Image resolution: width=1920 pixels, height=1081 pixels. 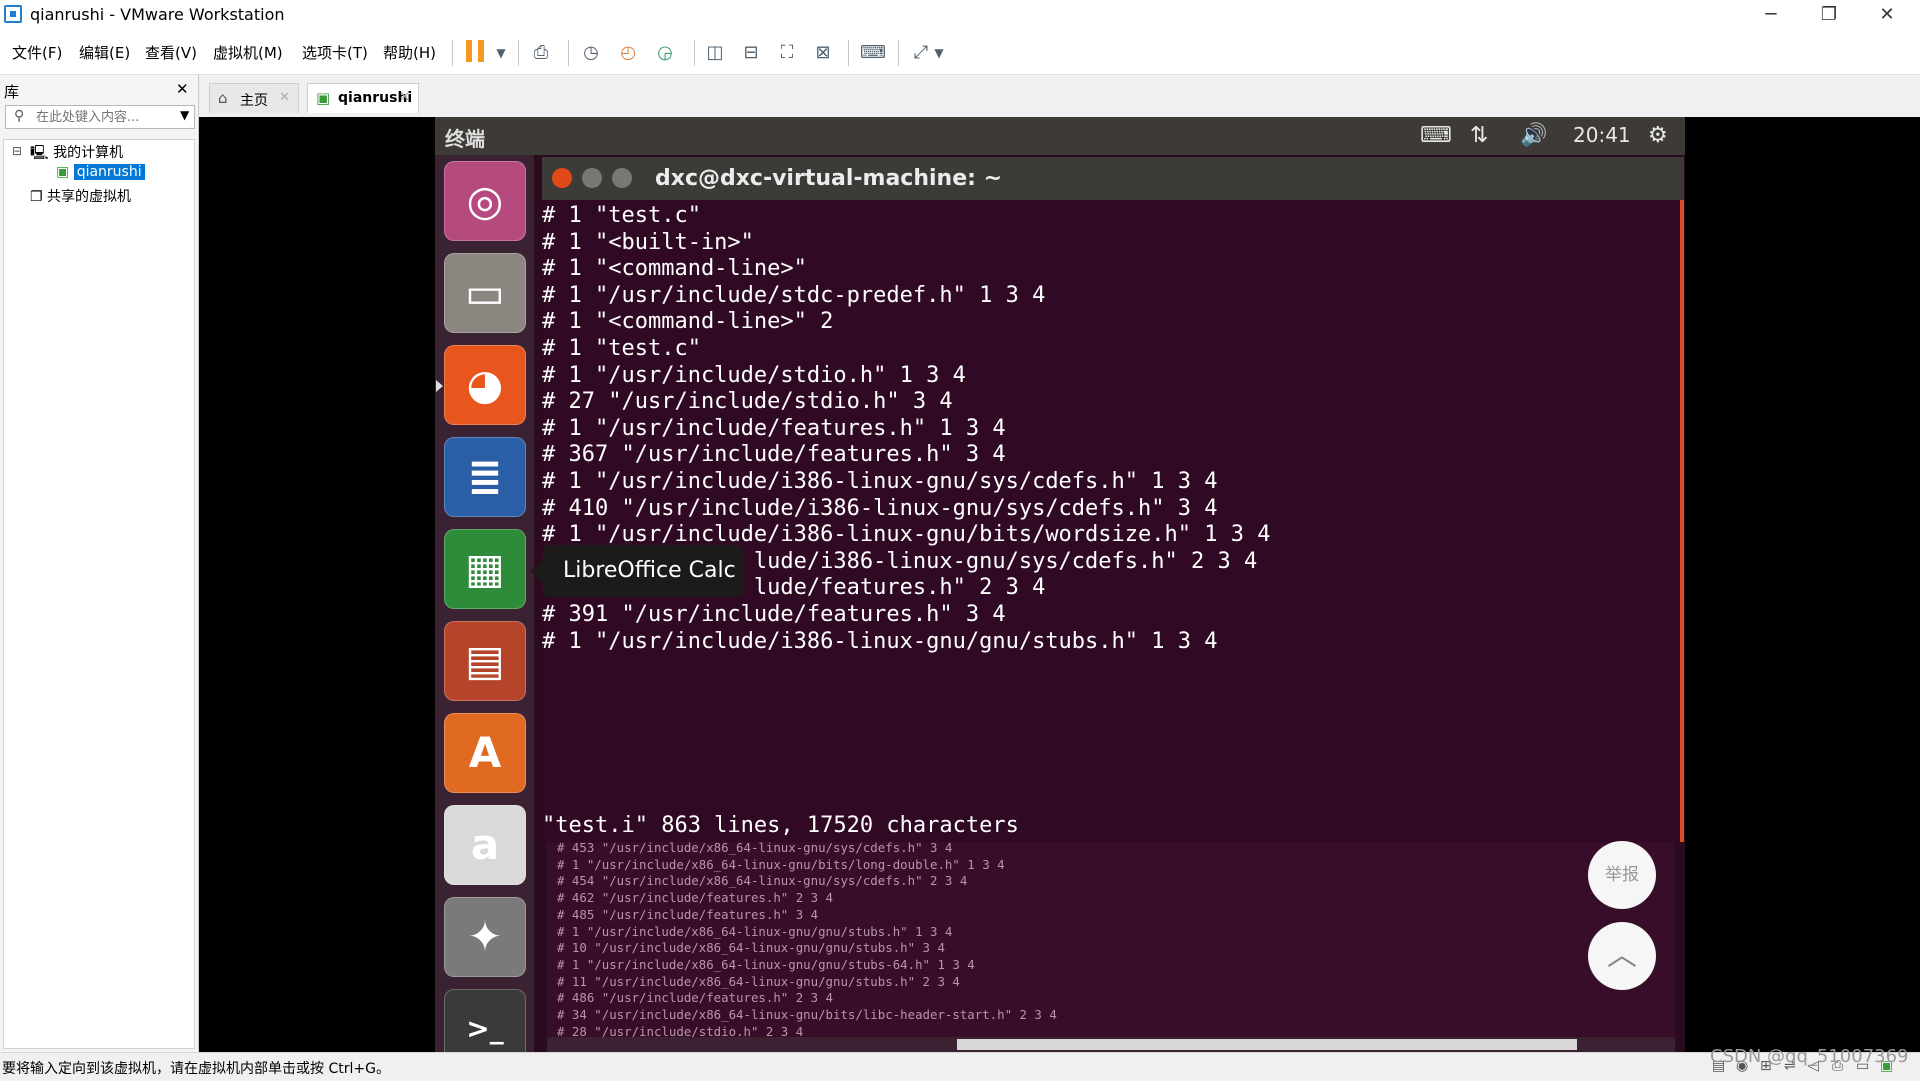 I want to click on active-indicator-icon, so click(x=439, y=386).